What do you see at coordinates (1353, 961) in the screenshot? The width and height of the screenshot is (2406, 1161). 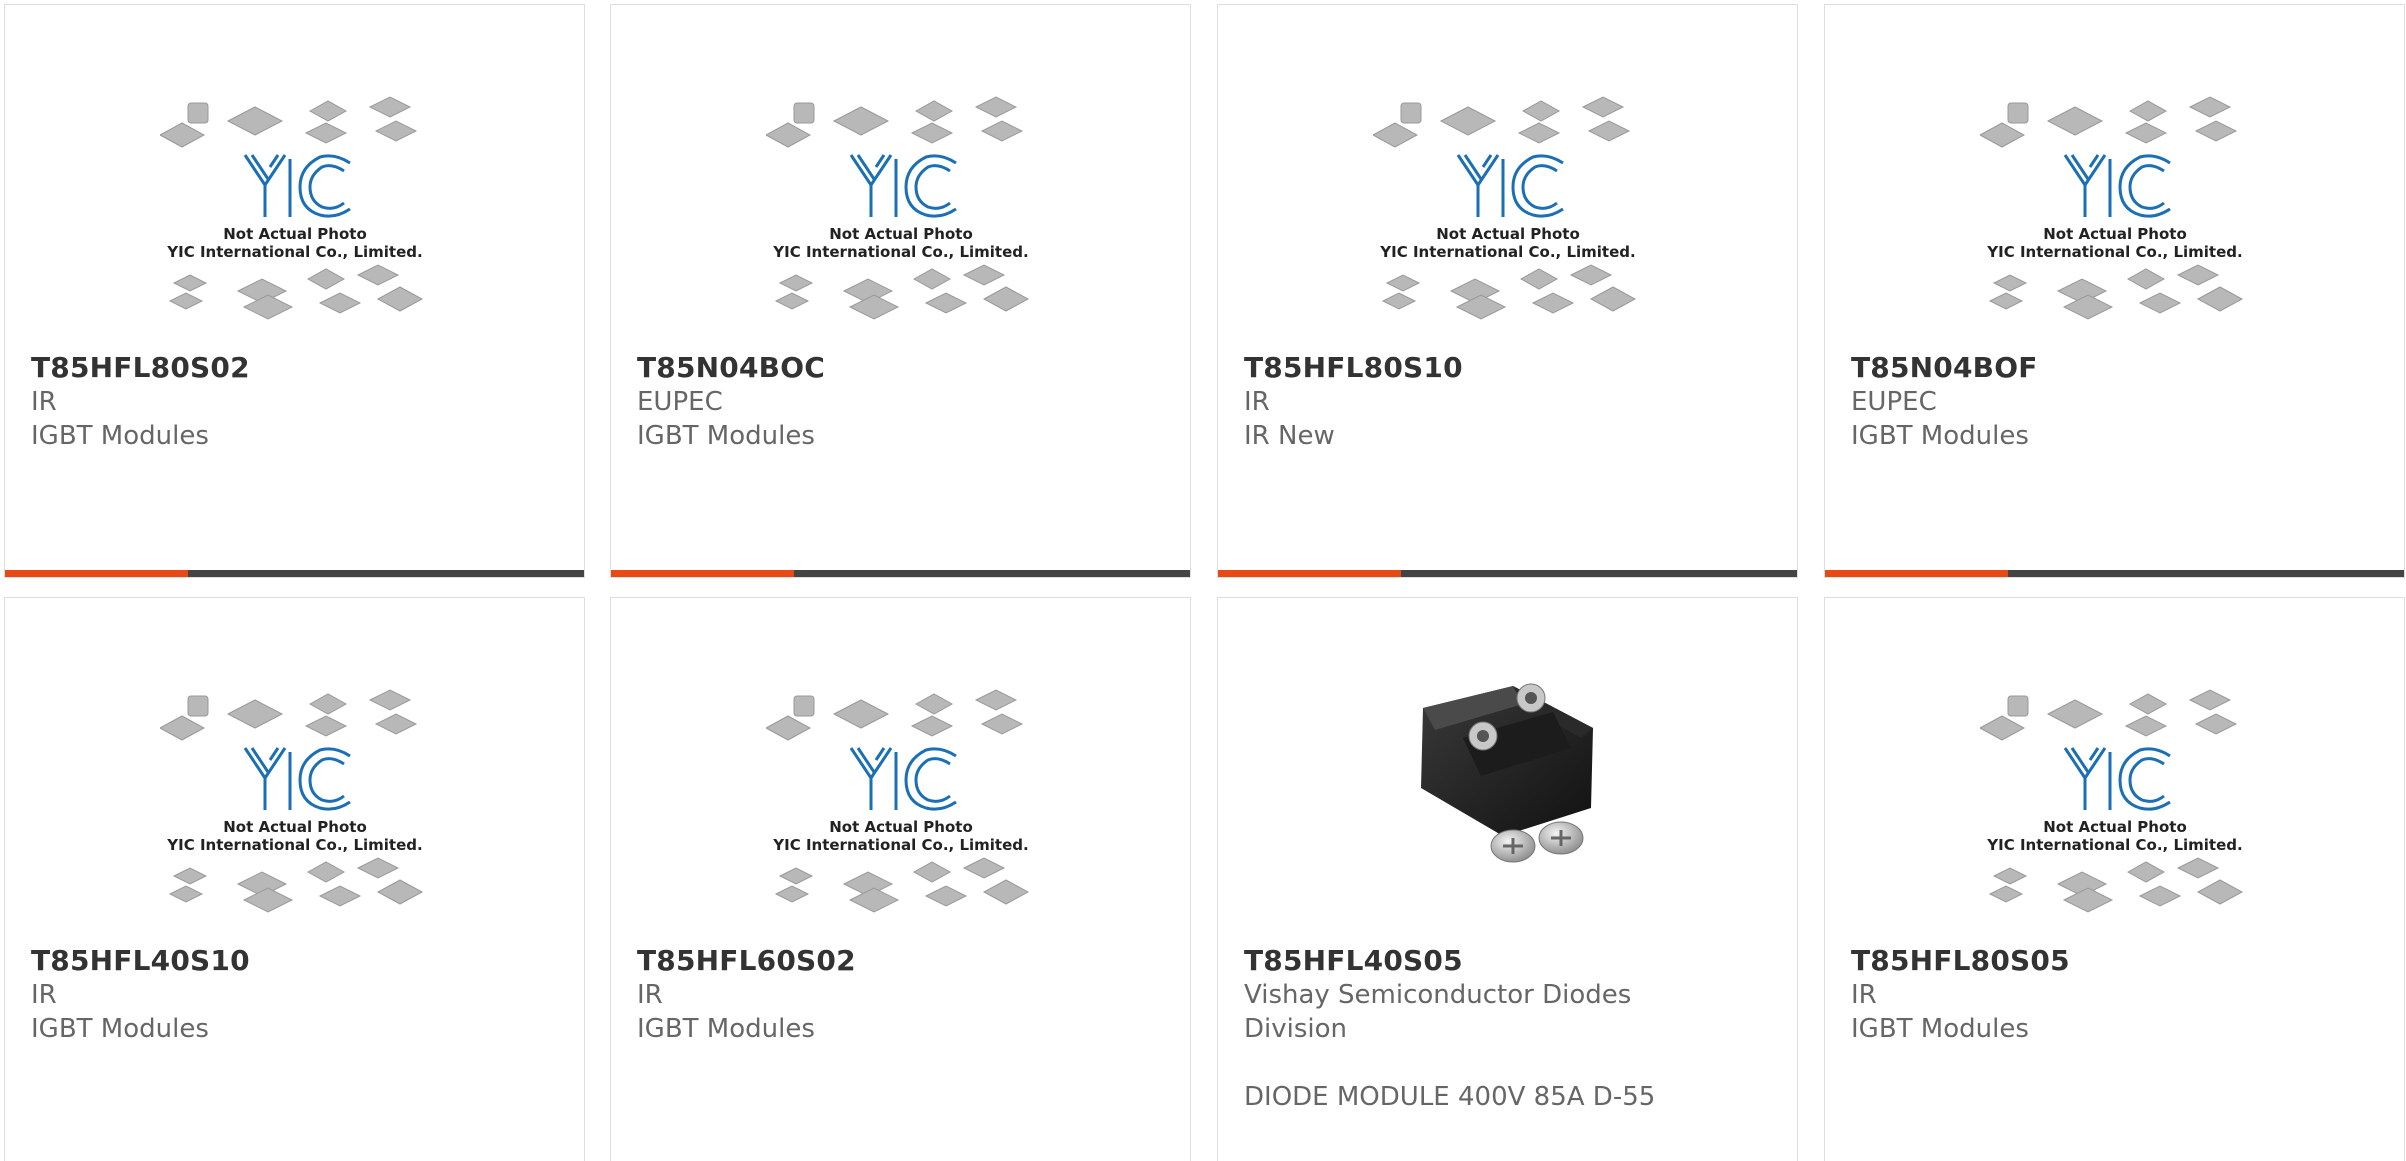 I see `part-number-link: T85HFL40S05` at bounding box center [1353, 961].